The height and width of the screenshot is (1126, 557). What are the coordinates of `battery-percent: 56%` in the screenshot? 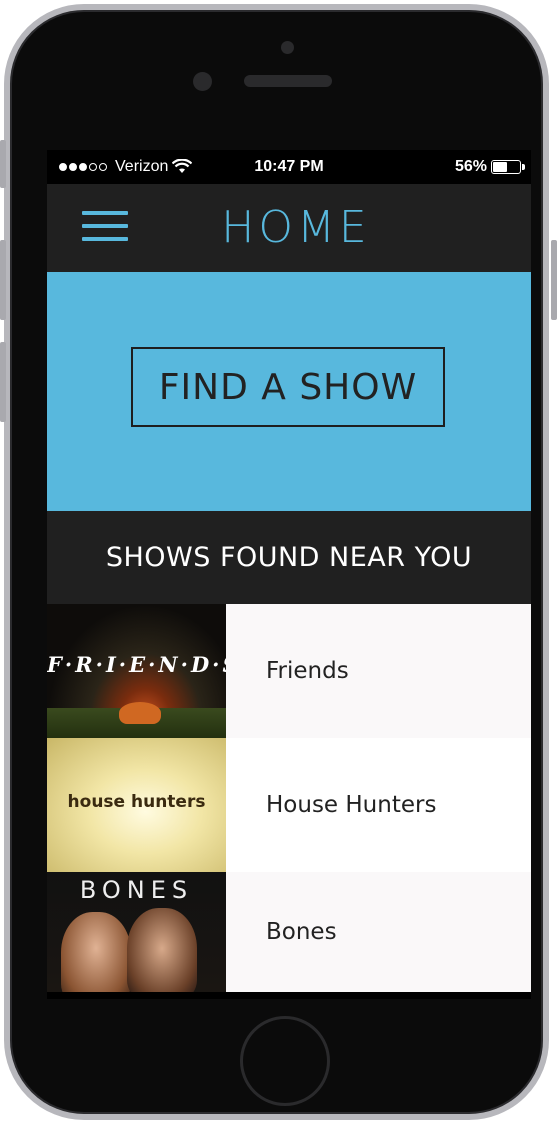 It's located at (470, 166).